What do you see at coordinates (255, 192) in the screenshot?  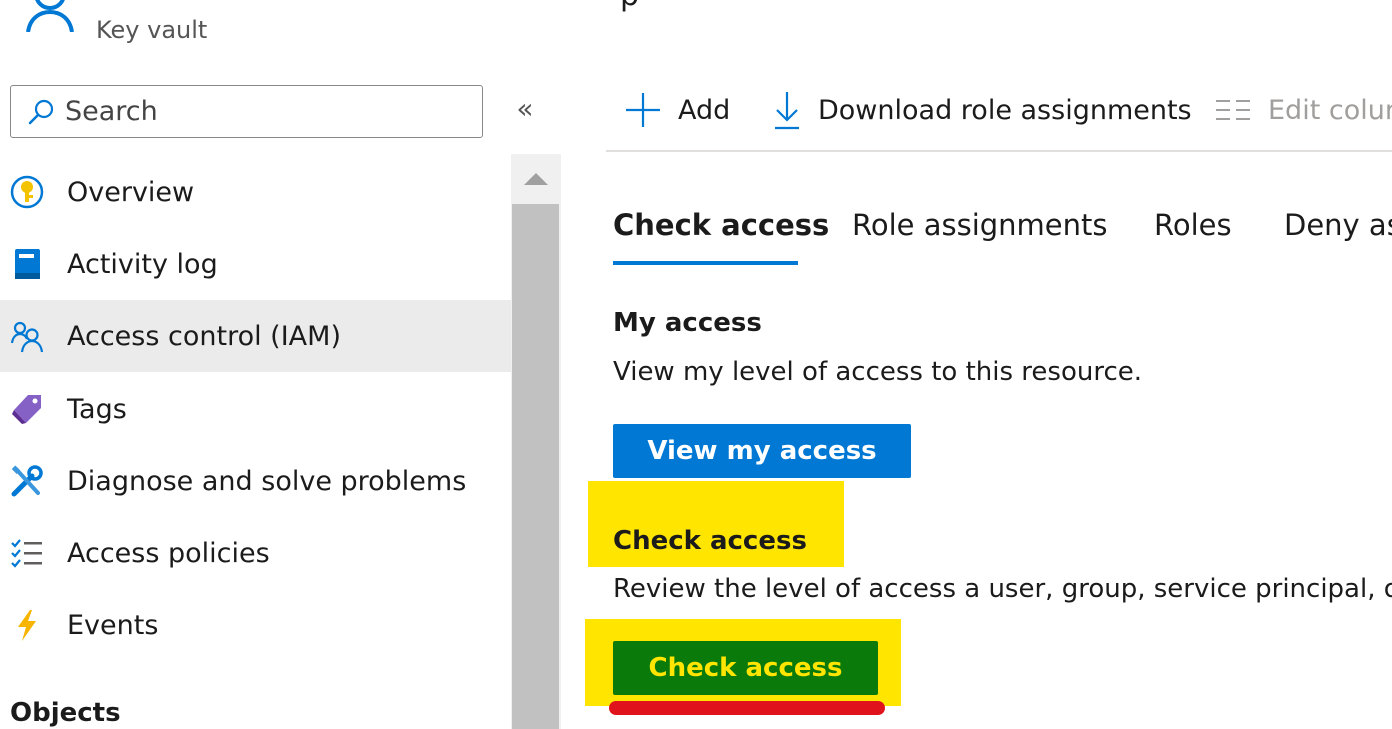 I see `sidebar-item-overview: Overview` at bounding box center [255, 192].